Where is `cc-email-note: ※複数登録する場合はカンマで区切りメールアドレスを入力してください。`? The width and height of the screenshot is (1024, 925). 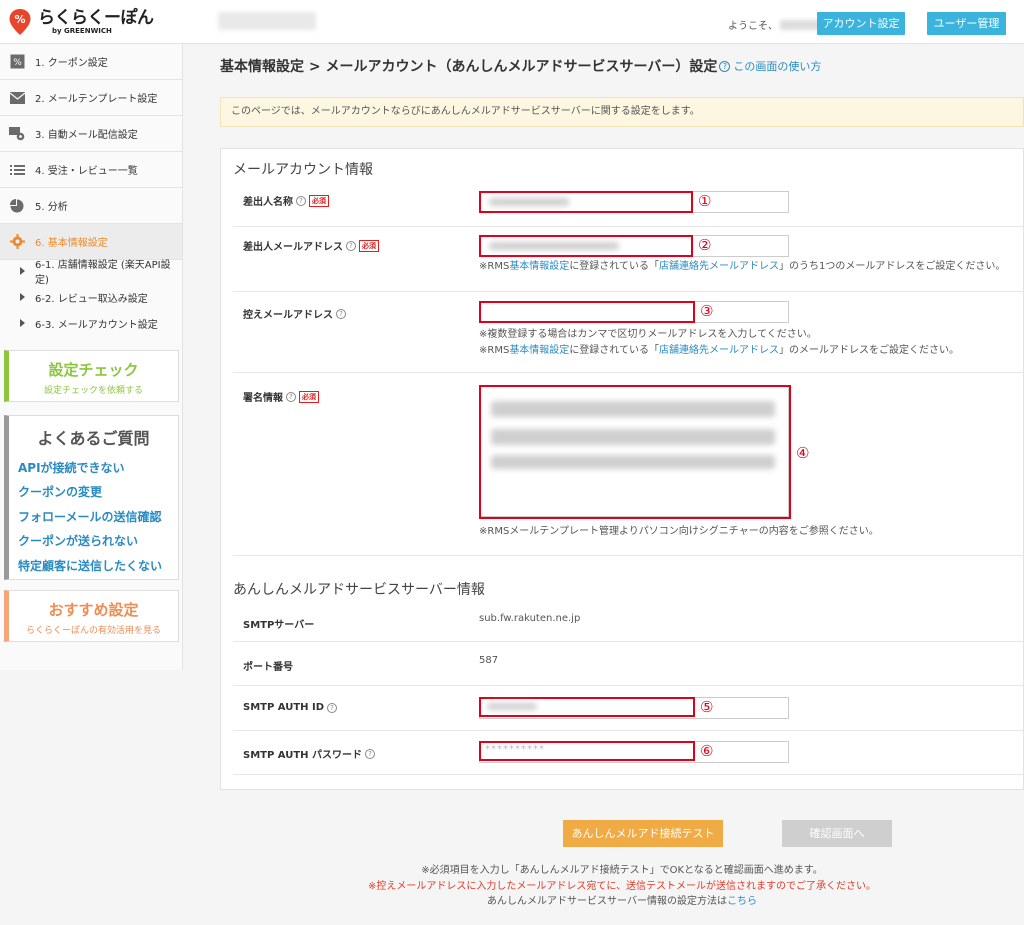
cc-email-note: ※複数登録する場合はカンマで区切りメールアドレスを入力してください。 is located at coordinates (648, 334).